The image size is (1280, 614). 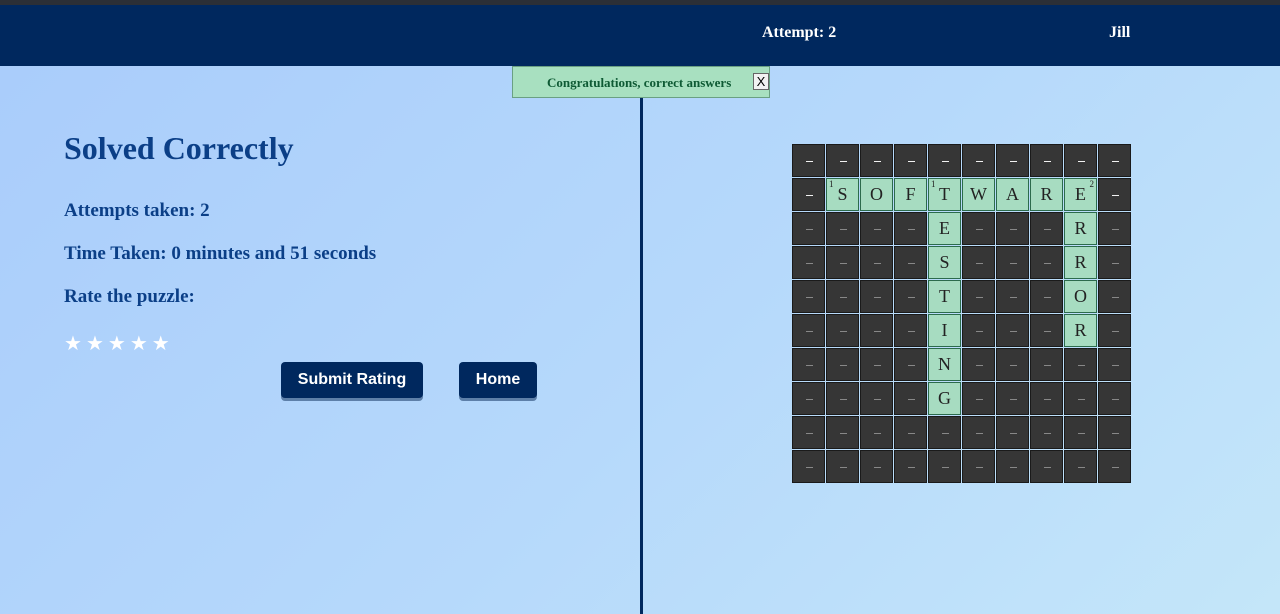 What do you see at coordinates (978, 194) in the screenshot?
I see `crossword-letter-cell: W` at bounding box center [978, 194].